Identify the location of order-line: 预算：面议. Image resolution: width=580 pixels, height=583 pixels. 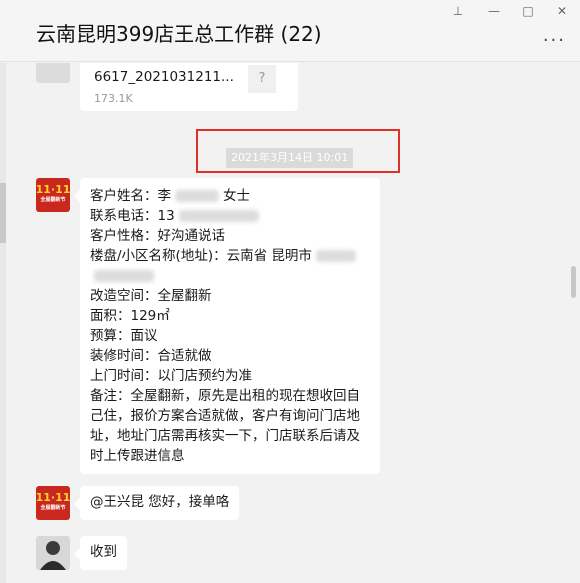
(124, 336).